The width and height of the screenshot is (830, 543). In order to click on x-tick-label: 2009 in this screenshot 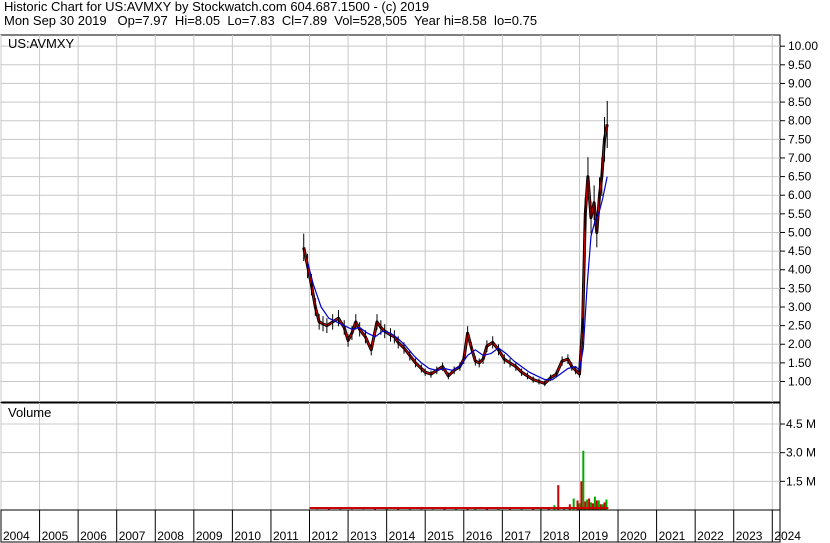, I will do `click(209, 536)`.